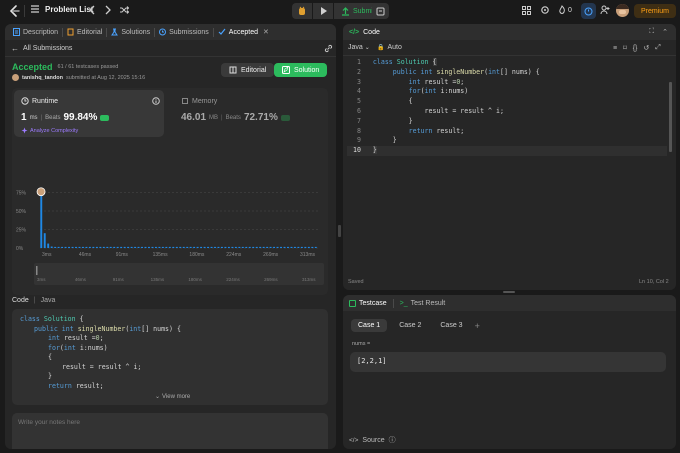 The width and height of the screenshot is (680, 453). Describe the element at coordinates (508, 362) in the screenshot. I see `testcase-input: [2,2,1]` at that location.